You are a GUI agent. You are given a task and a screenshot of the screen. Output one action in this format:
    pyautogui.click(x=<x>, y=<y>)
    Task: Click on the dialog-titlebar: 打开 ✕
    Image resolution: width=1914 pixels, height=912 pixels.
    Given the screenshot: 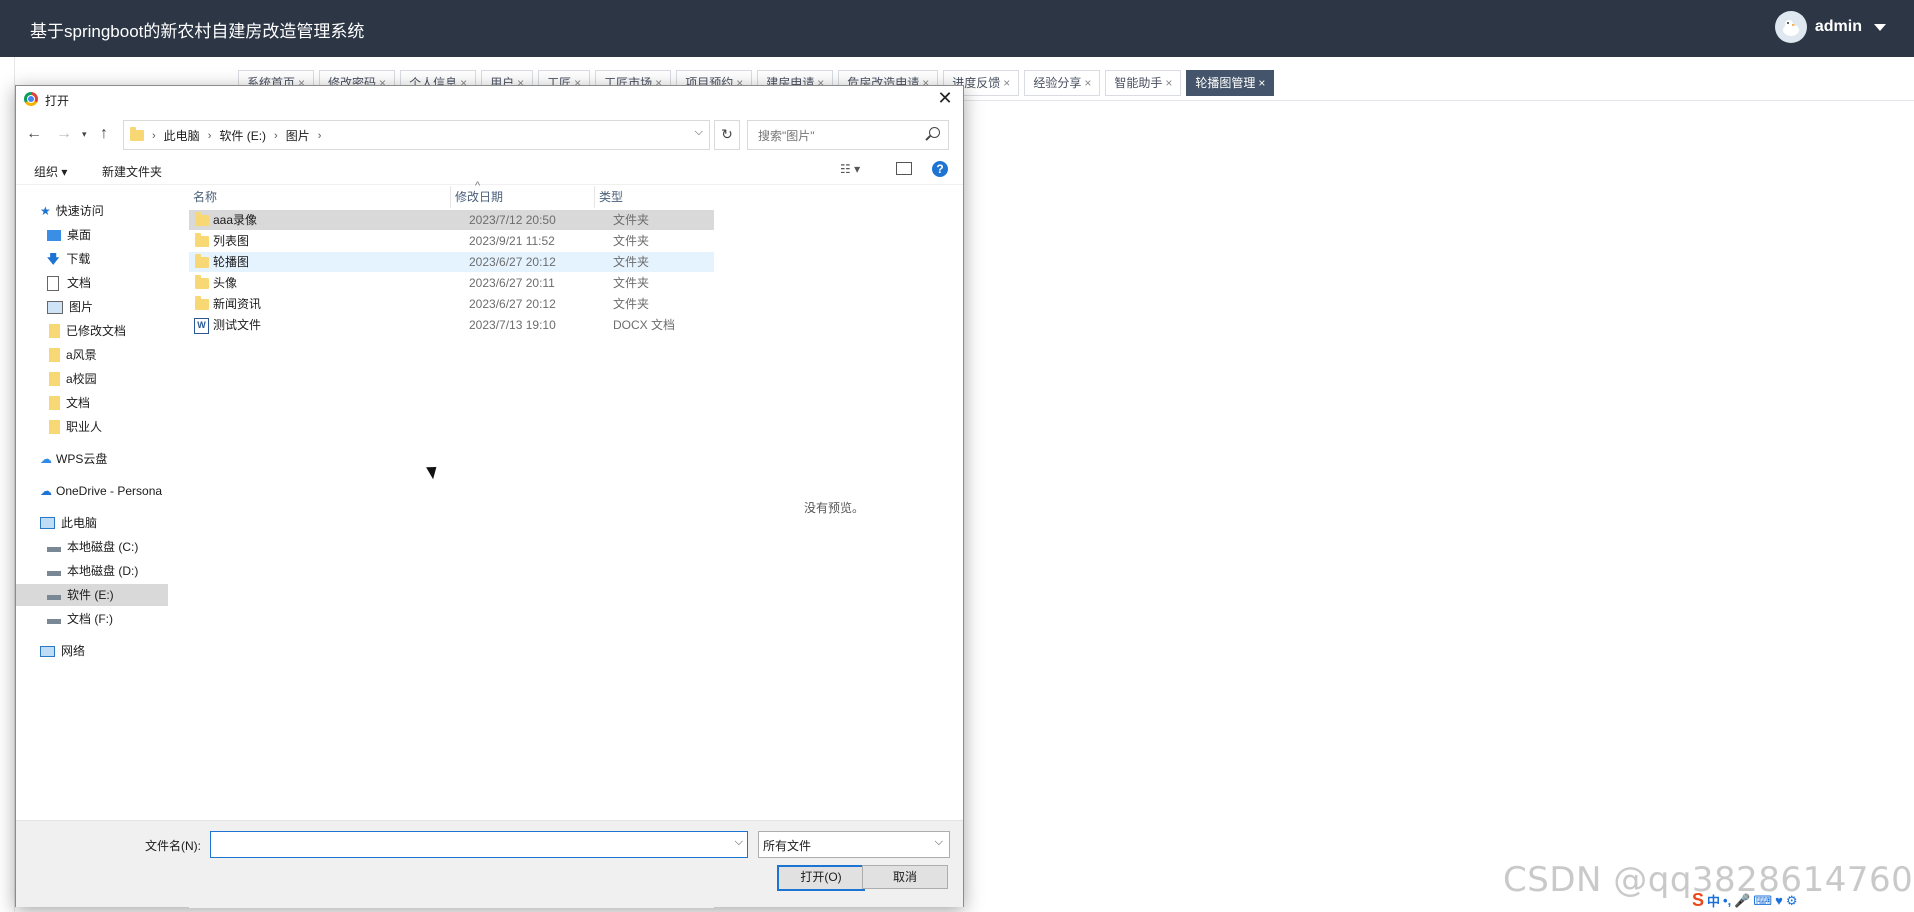 What is the action you would take?
    pyautogui.click(x=489, y=99)
    